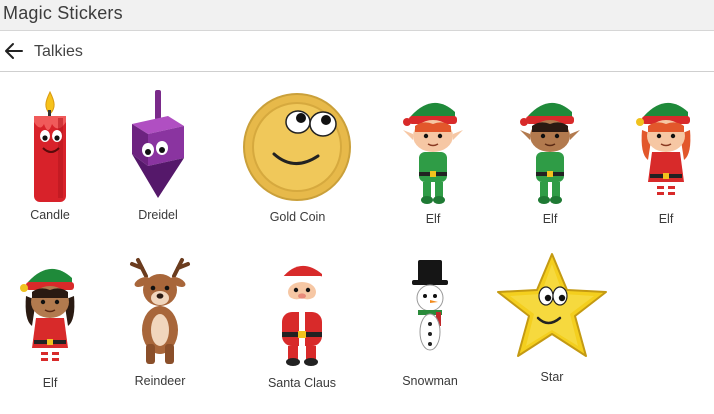 Image resolution: width=714 pixels, height=414 pixels. What do you see at coordinates (158, 215) in the screenshot?
I see `sticker-label: Dreidel` at bounding box center [158, 215].